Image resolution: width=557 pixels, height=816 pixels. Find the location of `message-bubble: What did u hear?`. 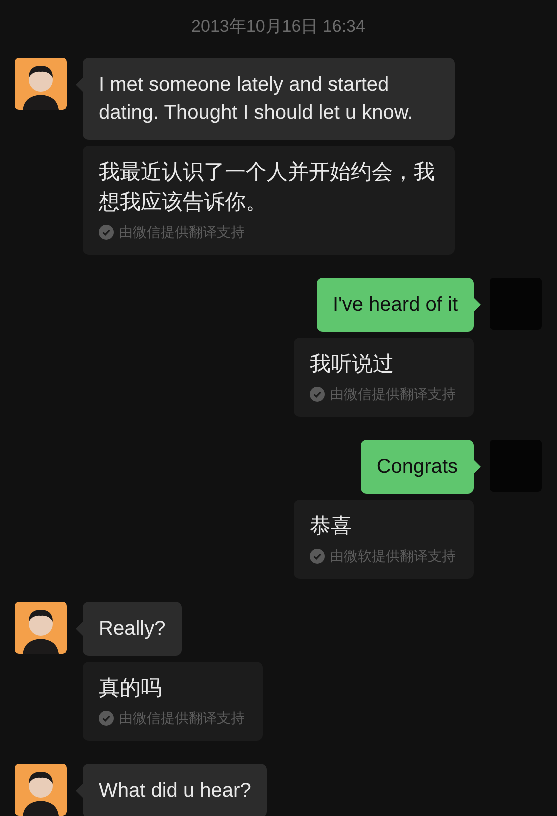

message-bubble: What did u hear? is located at coordinates (175, 790).